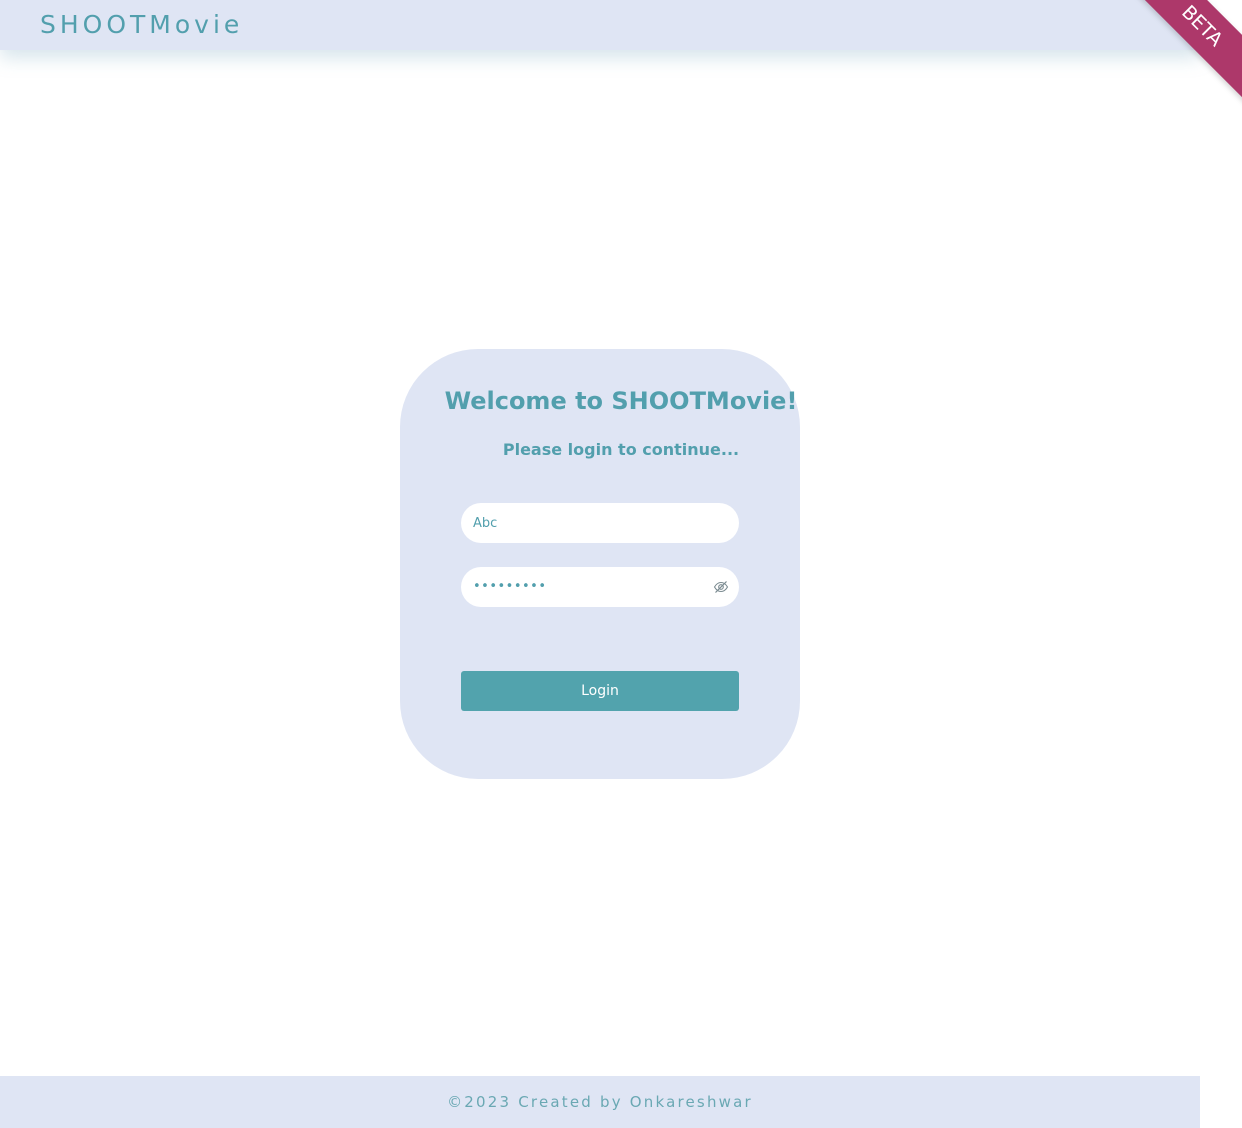 This screenshot has height=1128, width=1242. I want to click on top-navbar: SHOOTMovie, so click(600, 25).